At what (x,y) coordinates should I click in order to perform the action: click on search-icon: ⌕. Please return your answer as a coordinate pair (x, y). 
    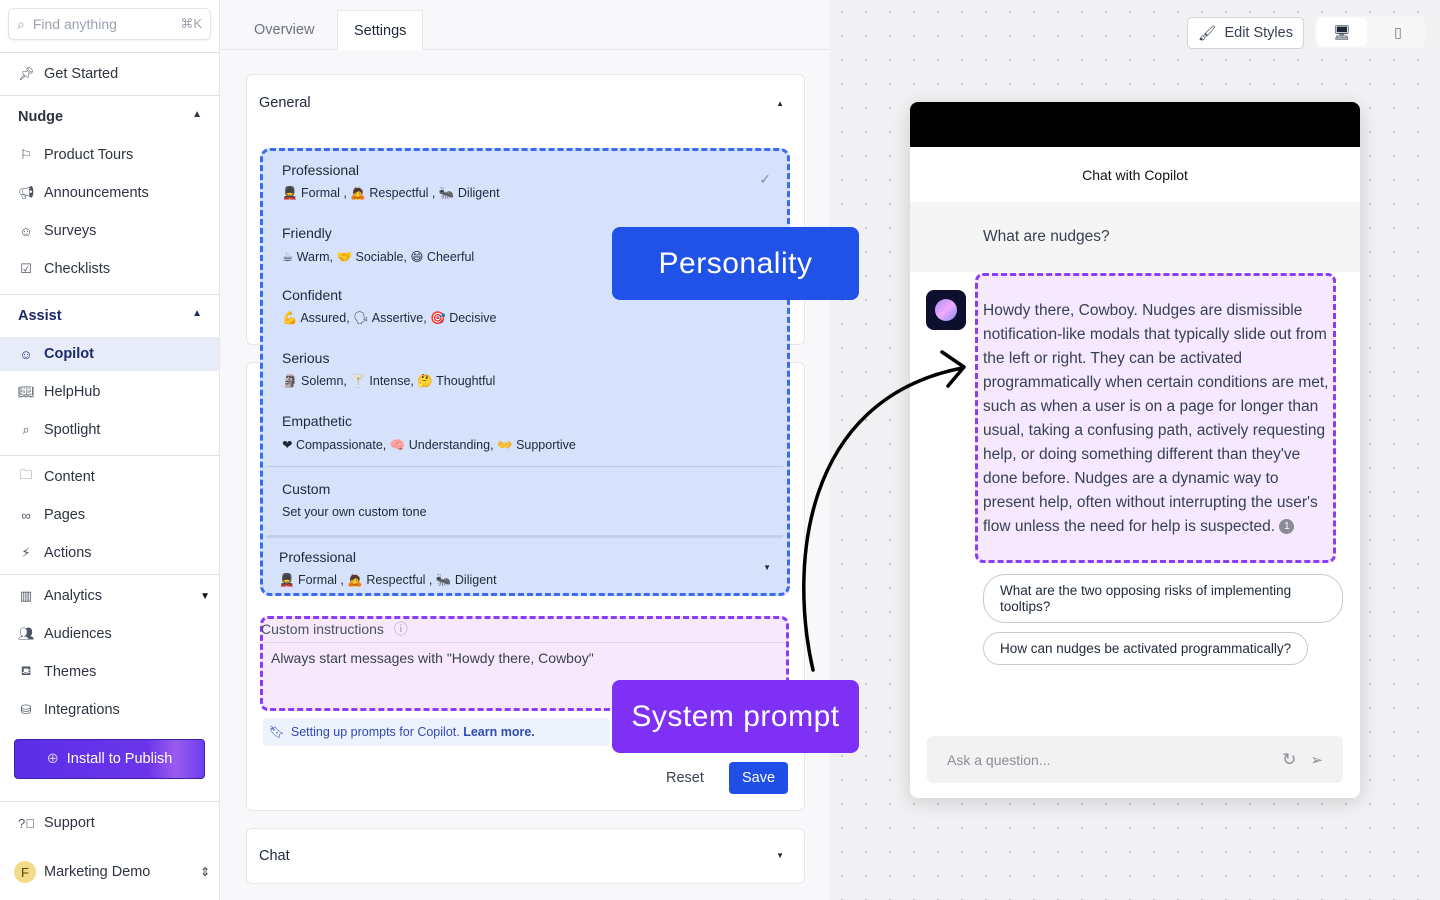
    Looking at the image, I should click on (21, 23).